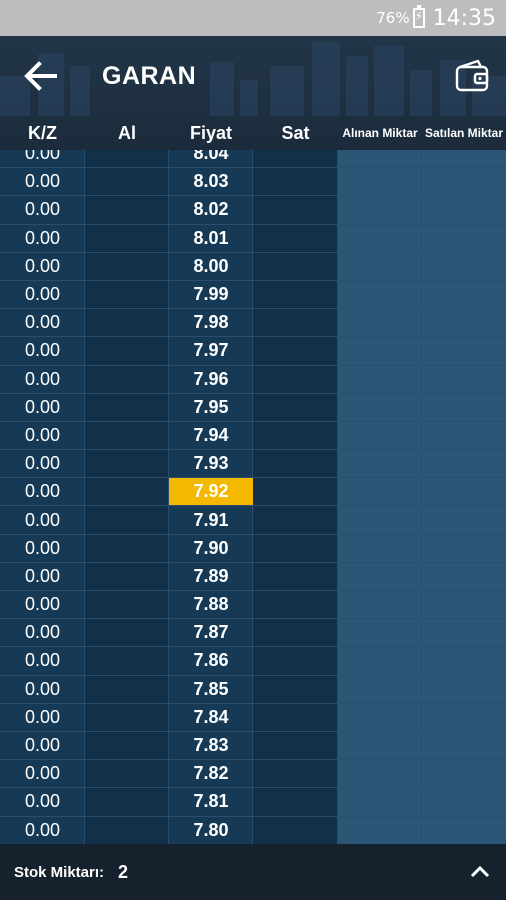  What do you see at coordinates (211, 576) in the screenshot?
I see `price-cell: 7.89` at bounding box center [211, 576].